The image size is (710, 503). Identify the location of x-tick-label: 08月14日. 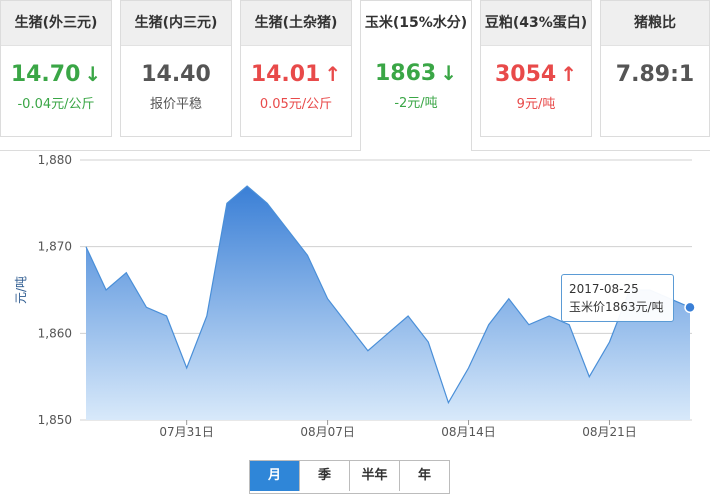
(468, 432).